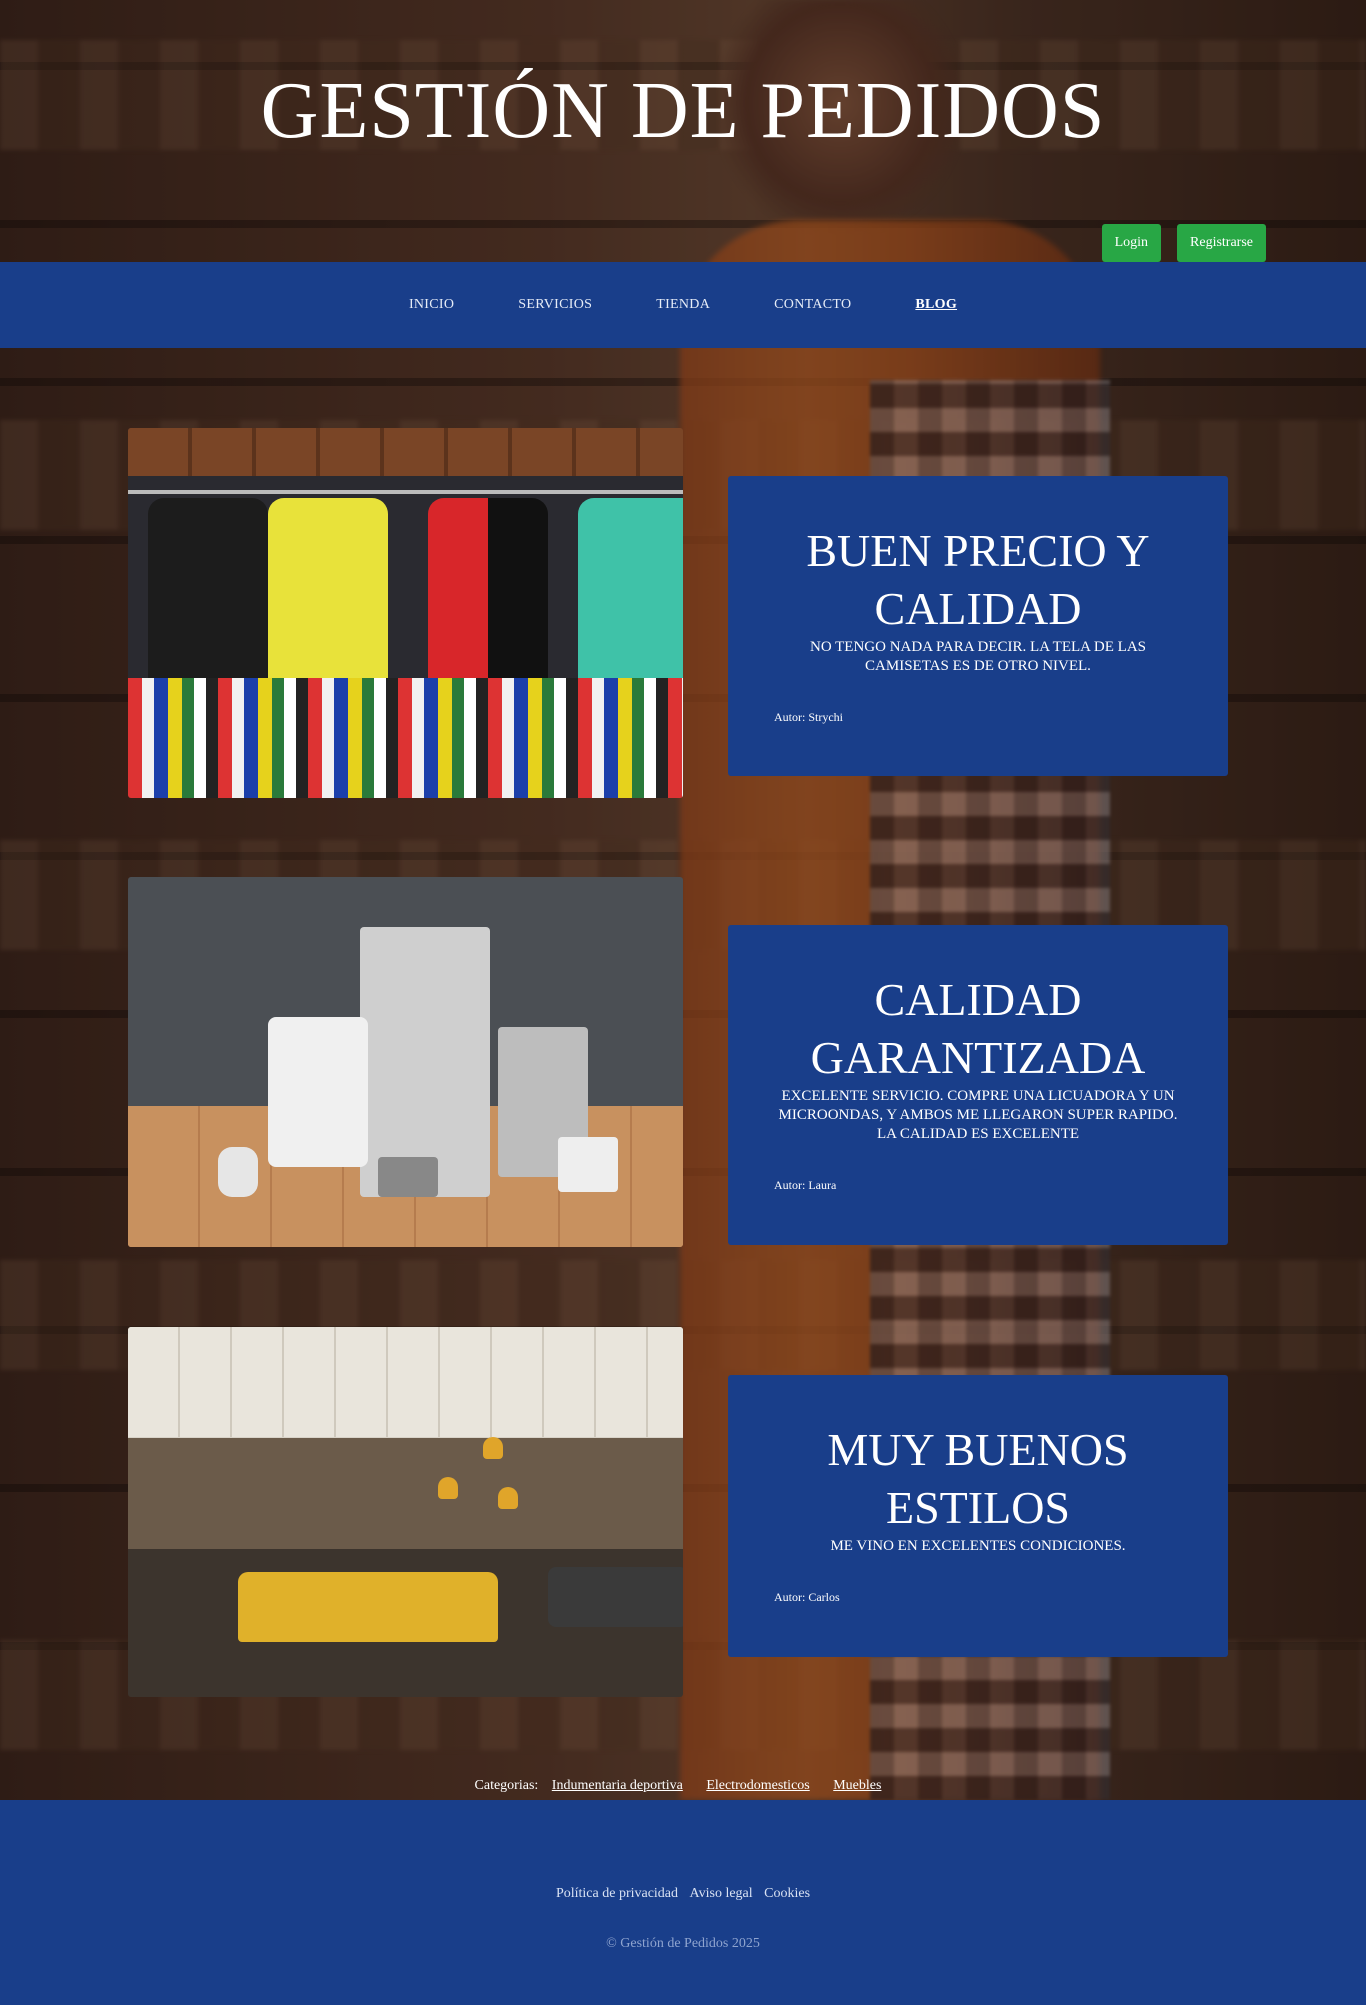  Describe the element at coordinates (431, 305) in the screenshot. I see `nav-item-inicio: INICIO` at that location.